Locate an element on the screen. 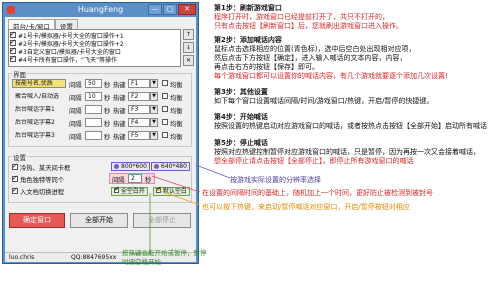  callout-bottom: 按热键也能开始或暂停，暂停时按空格开始 is located at coordinates (164, 257).